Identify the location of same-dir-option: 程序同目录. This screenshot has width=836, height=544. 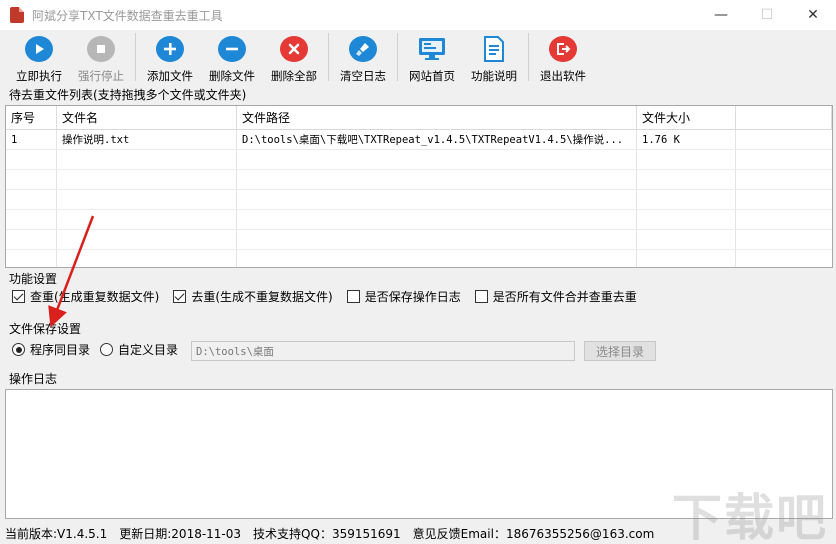
(51, 349).